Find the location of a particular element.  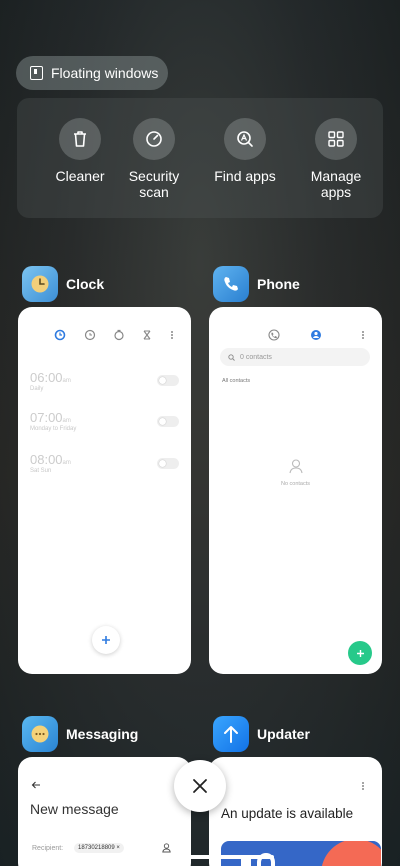

updater-app-name: Updater is located at coordinates (283, 734).